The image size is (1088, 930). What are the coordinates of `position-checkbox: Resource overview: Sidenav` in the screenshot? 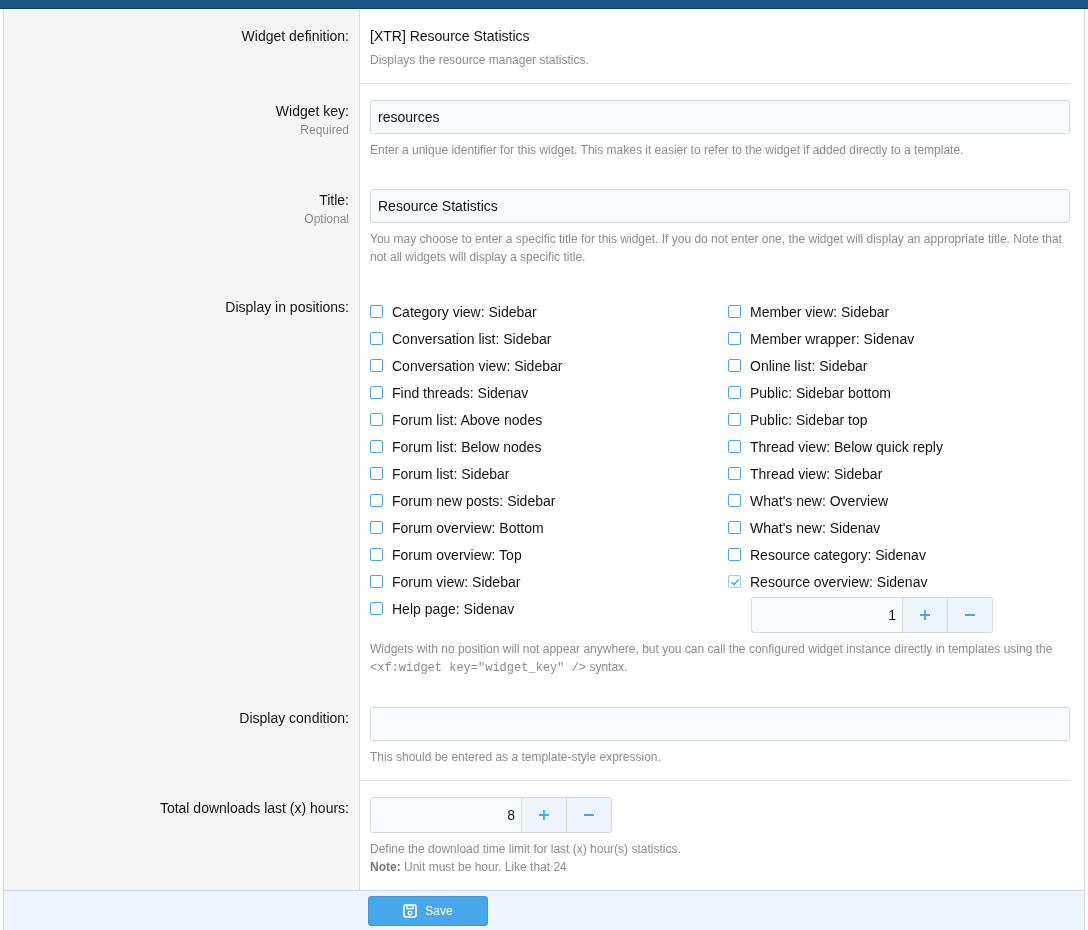 It's located at (899, 581).